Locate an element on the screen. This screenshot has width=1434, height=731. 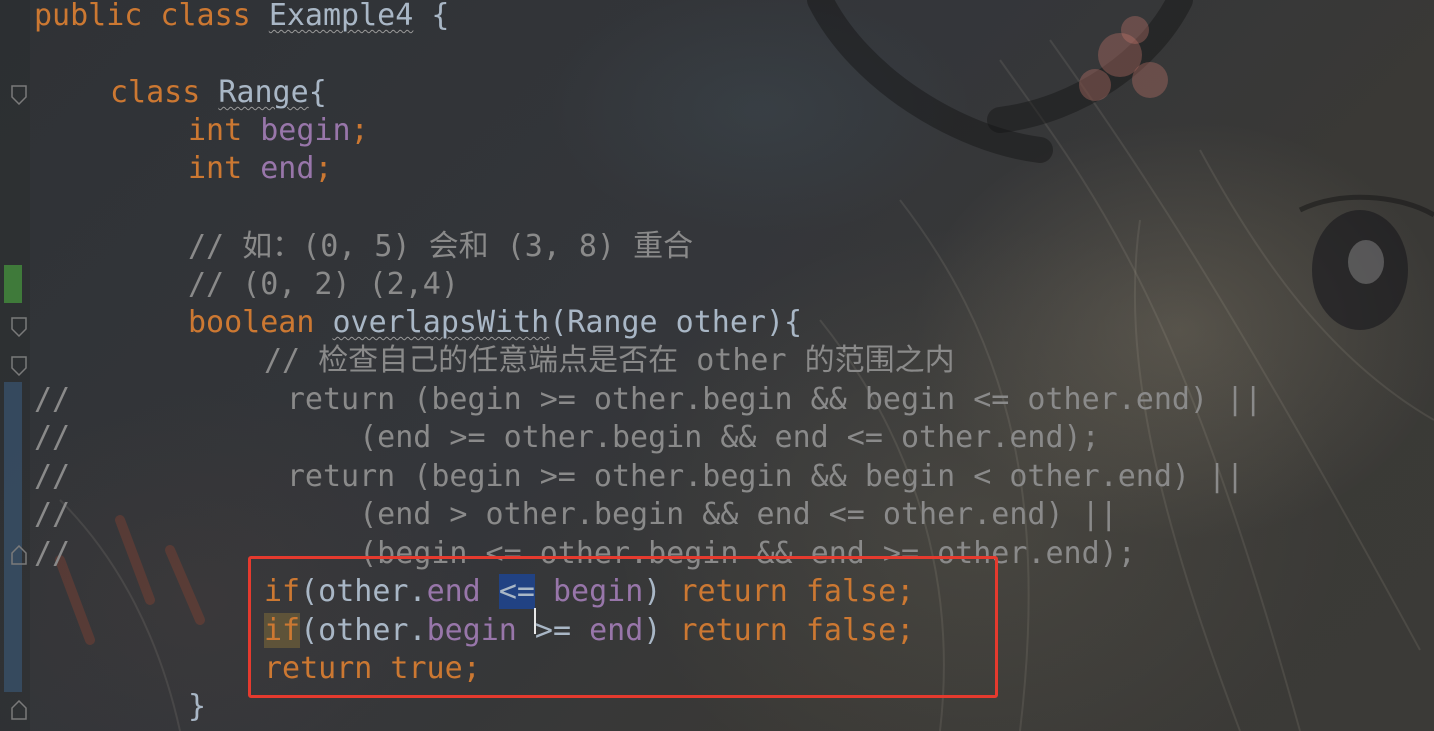
punctuation: } is located at coordinates (197, 706).